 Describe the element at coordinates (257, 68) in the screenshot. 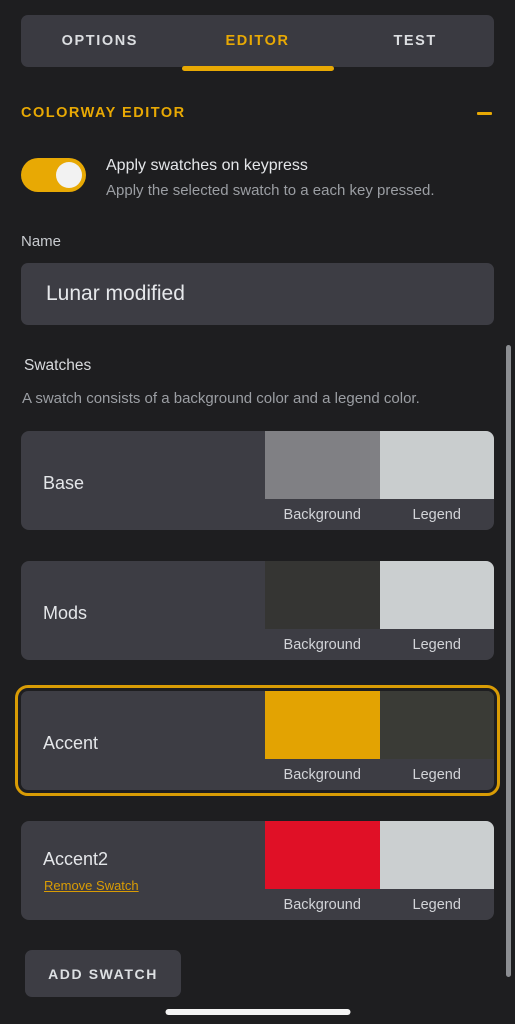

I see `tab-active-underline` at that location.